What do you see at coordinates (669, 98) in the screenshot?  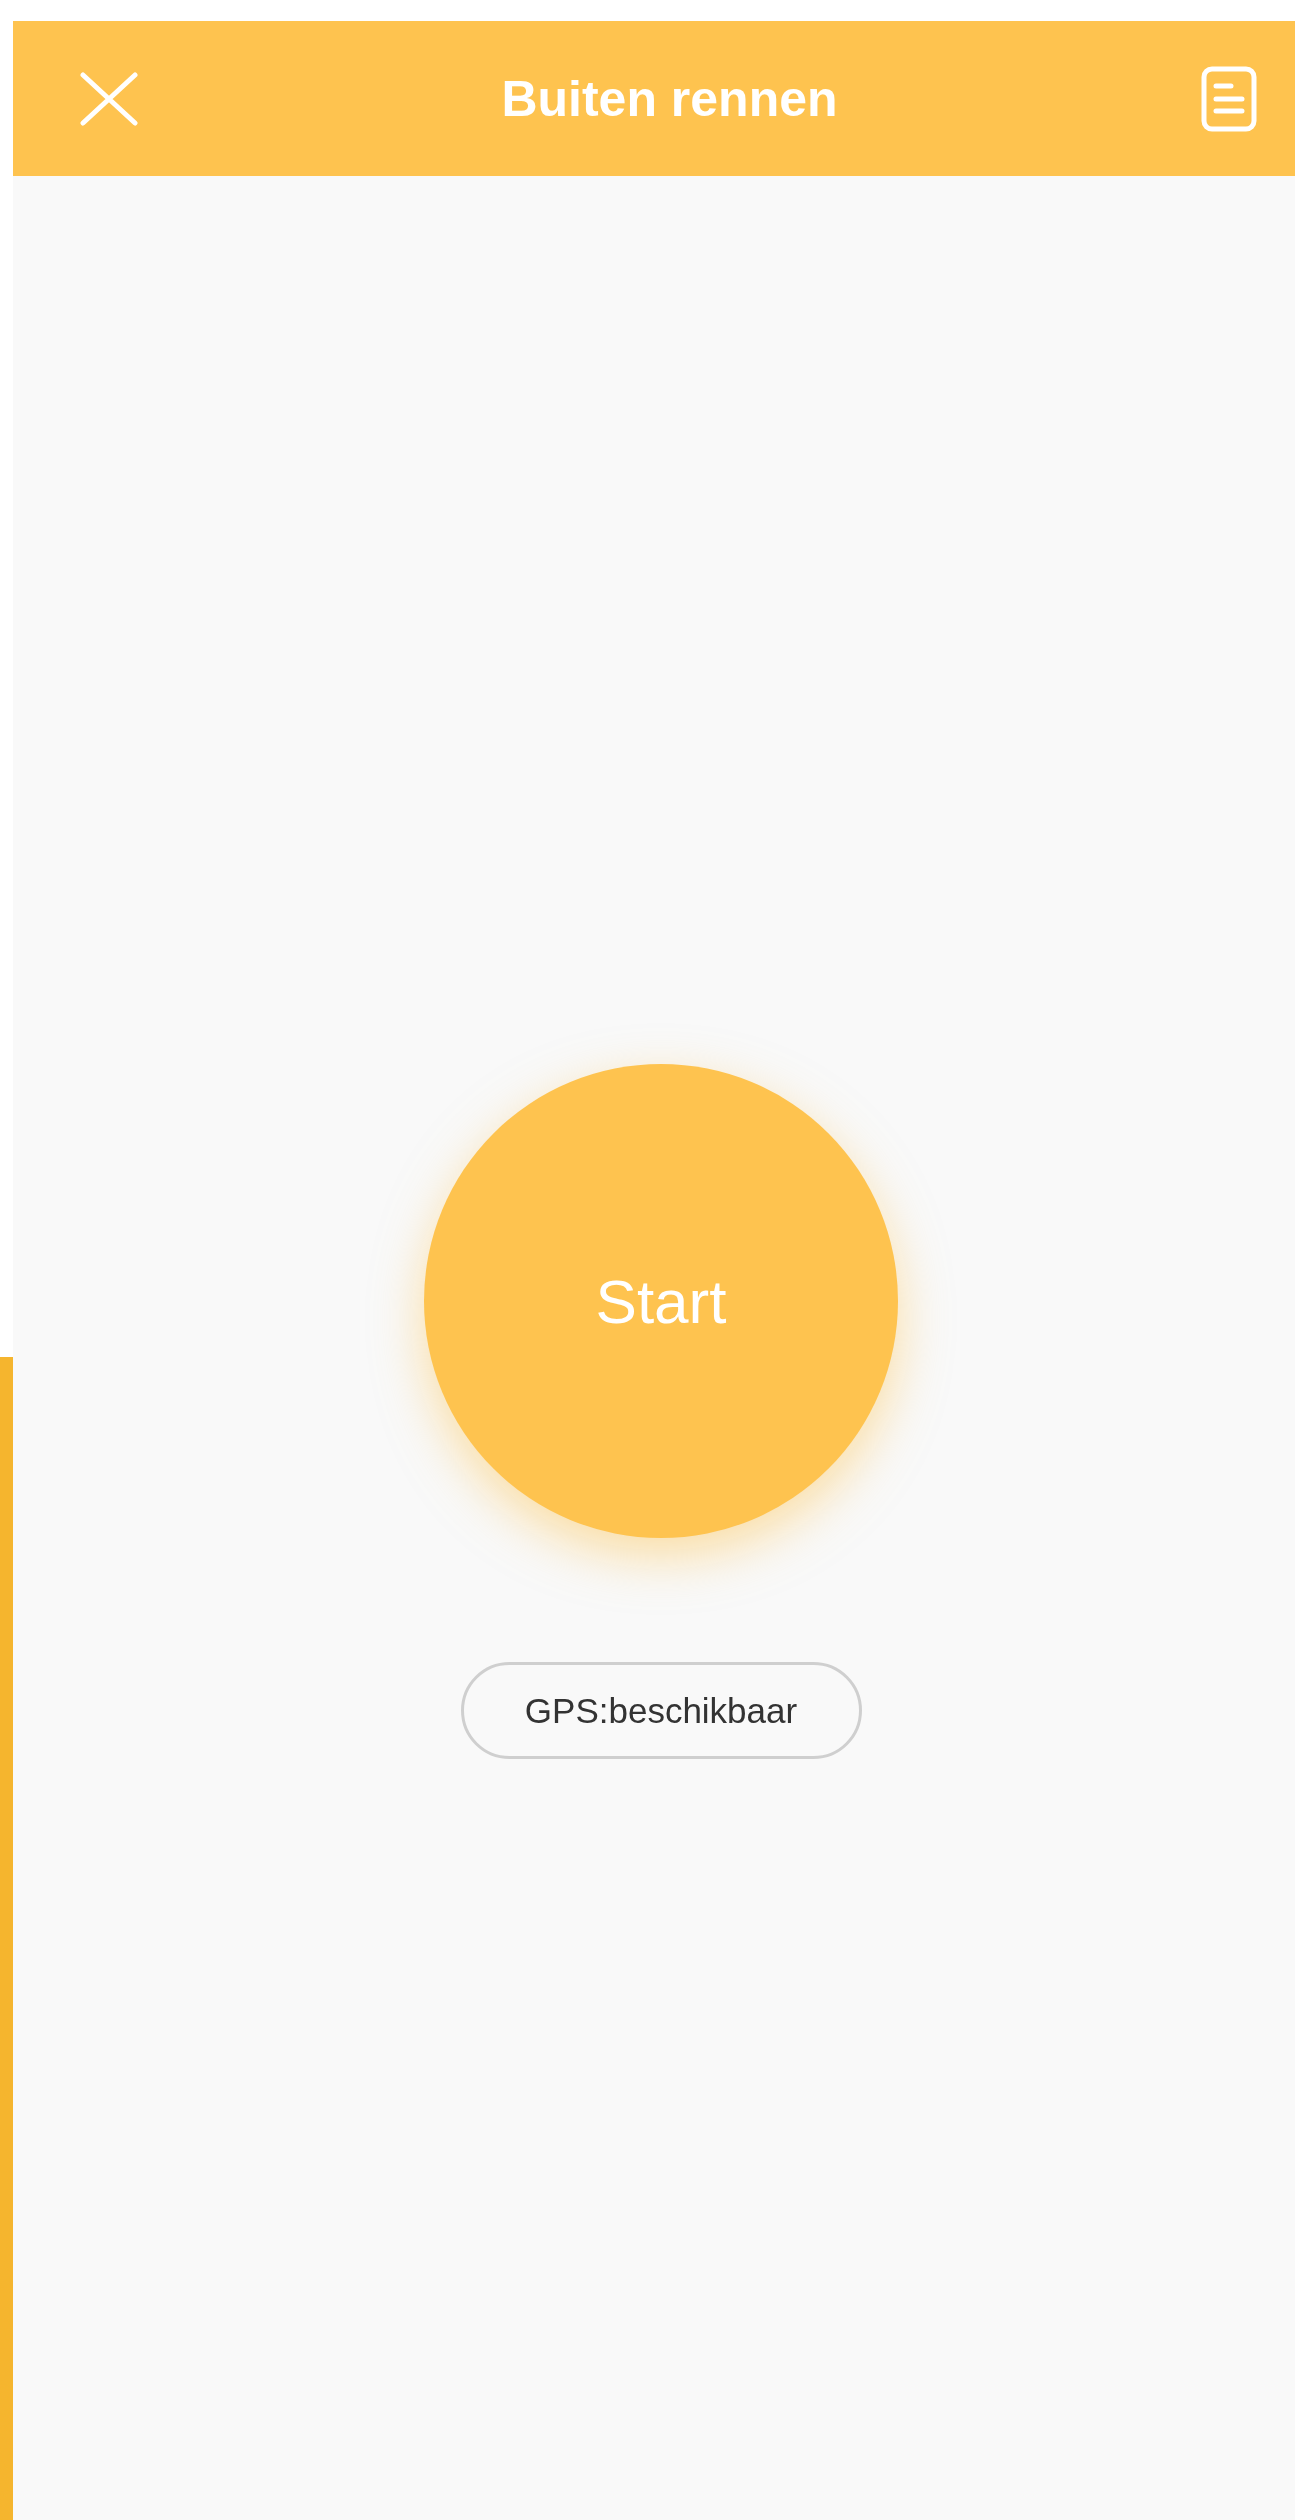 I see `screen-title: Buiten rennen` at bounding box center [669, 98].